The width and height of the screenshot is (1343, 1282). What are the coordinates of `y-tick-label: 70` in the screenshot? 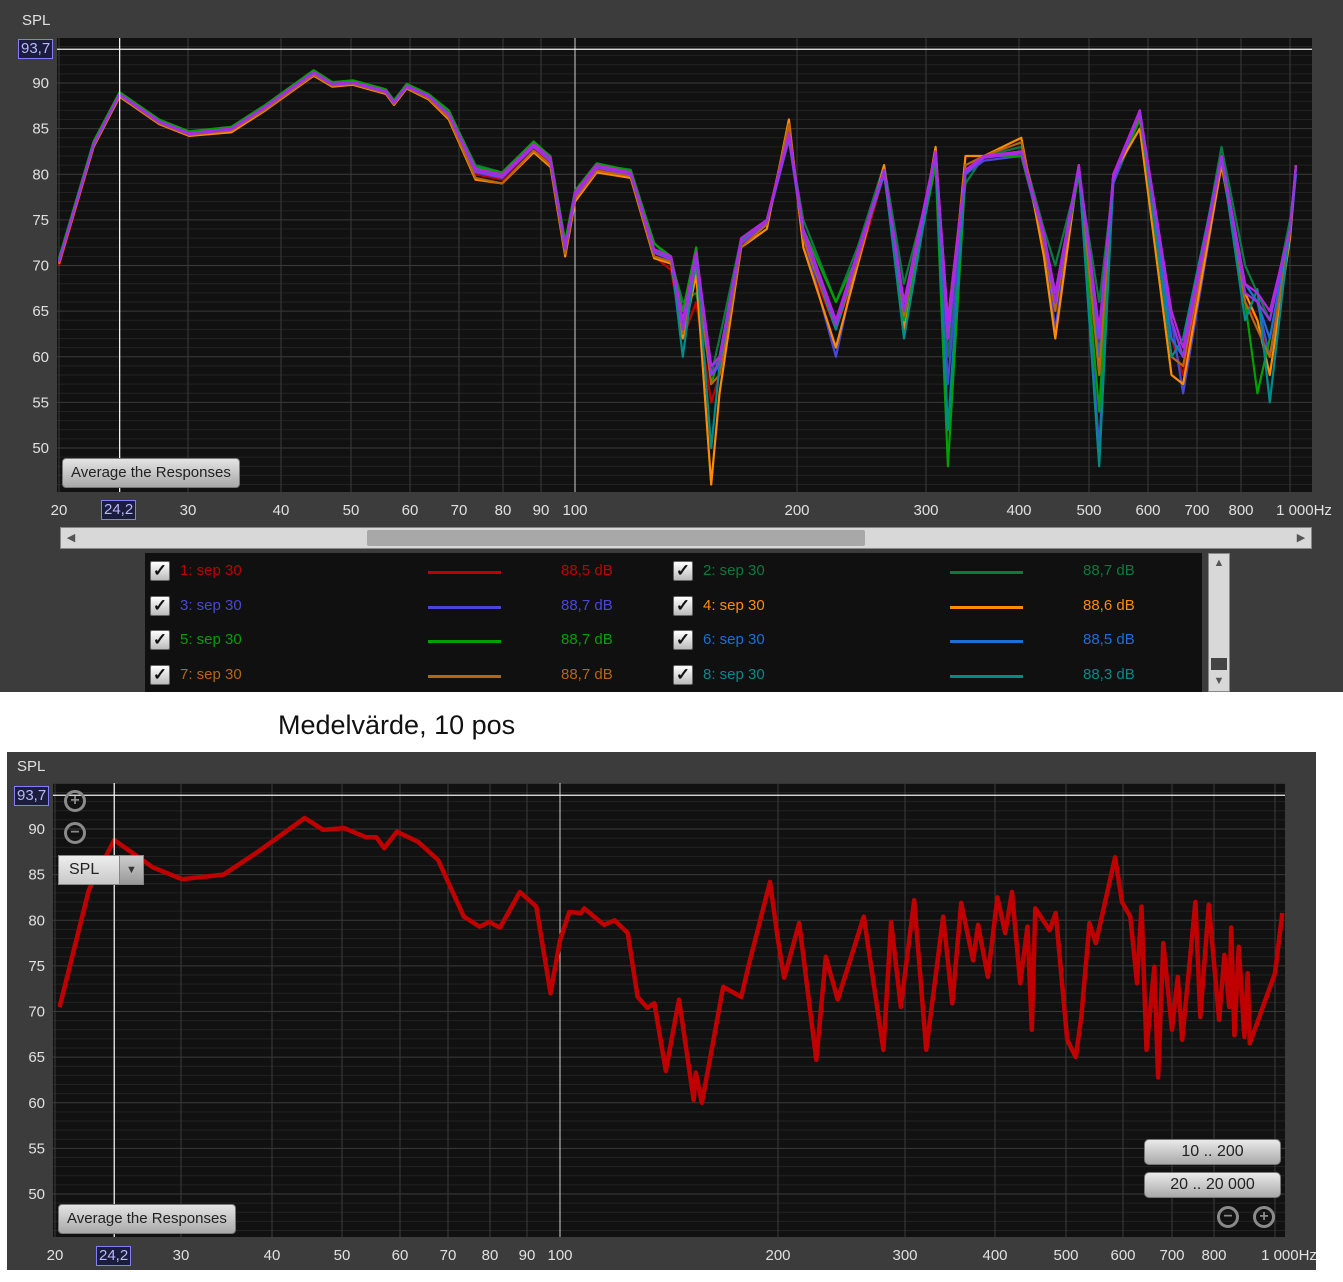 It's located at (36, 1012).